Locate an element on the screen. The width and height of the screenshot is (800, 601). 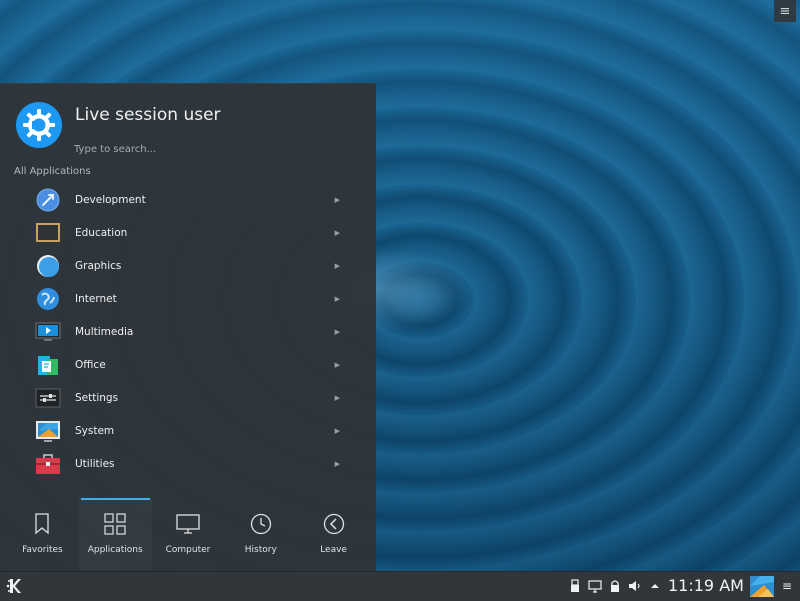
lock-icon is located at coordinates (615, 586).